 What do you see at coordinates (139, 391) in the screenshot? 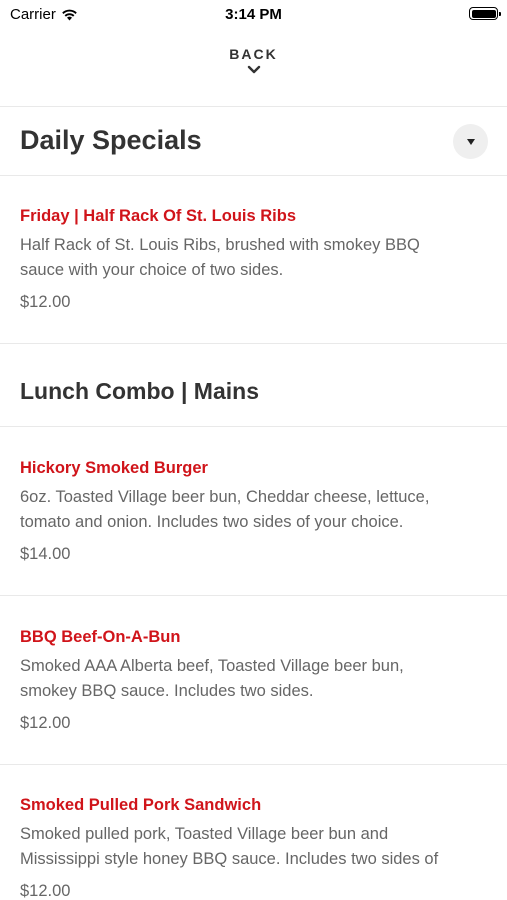
I see `section-title-lunch-combo: Lunch Combo | Mains` at bounding box center [139, 391].